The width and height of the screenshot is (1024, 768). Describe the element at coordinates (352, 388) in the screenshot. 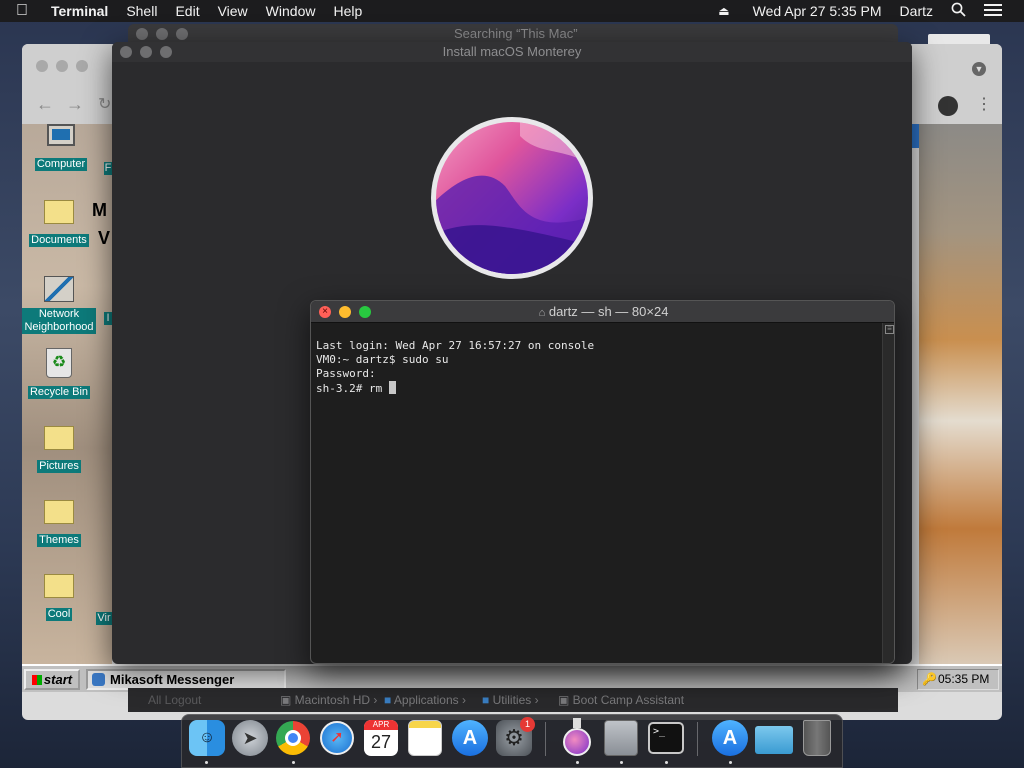

I see `terminal-line: sh-3.2# rm` at that location.